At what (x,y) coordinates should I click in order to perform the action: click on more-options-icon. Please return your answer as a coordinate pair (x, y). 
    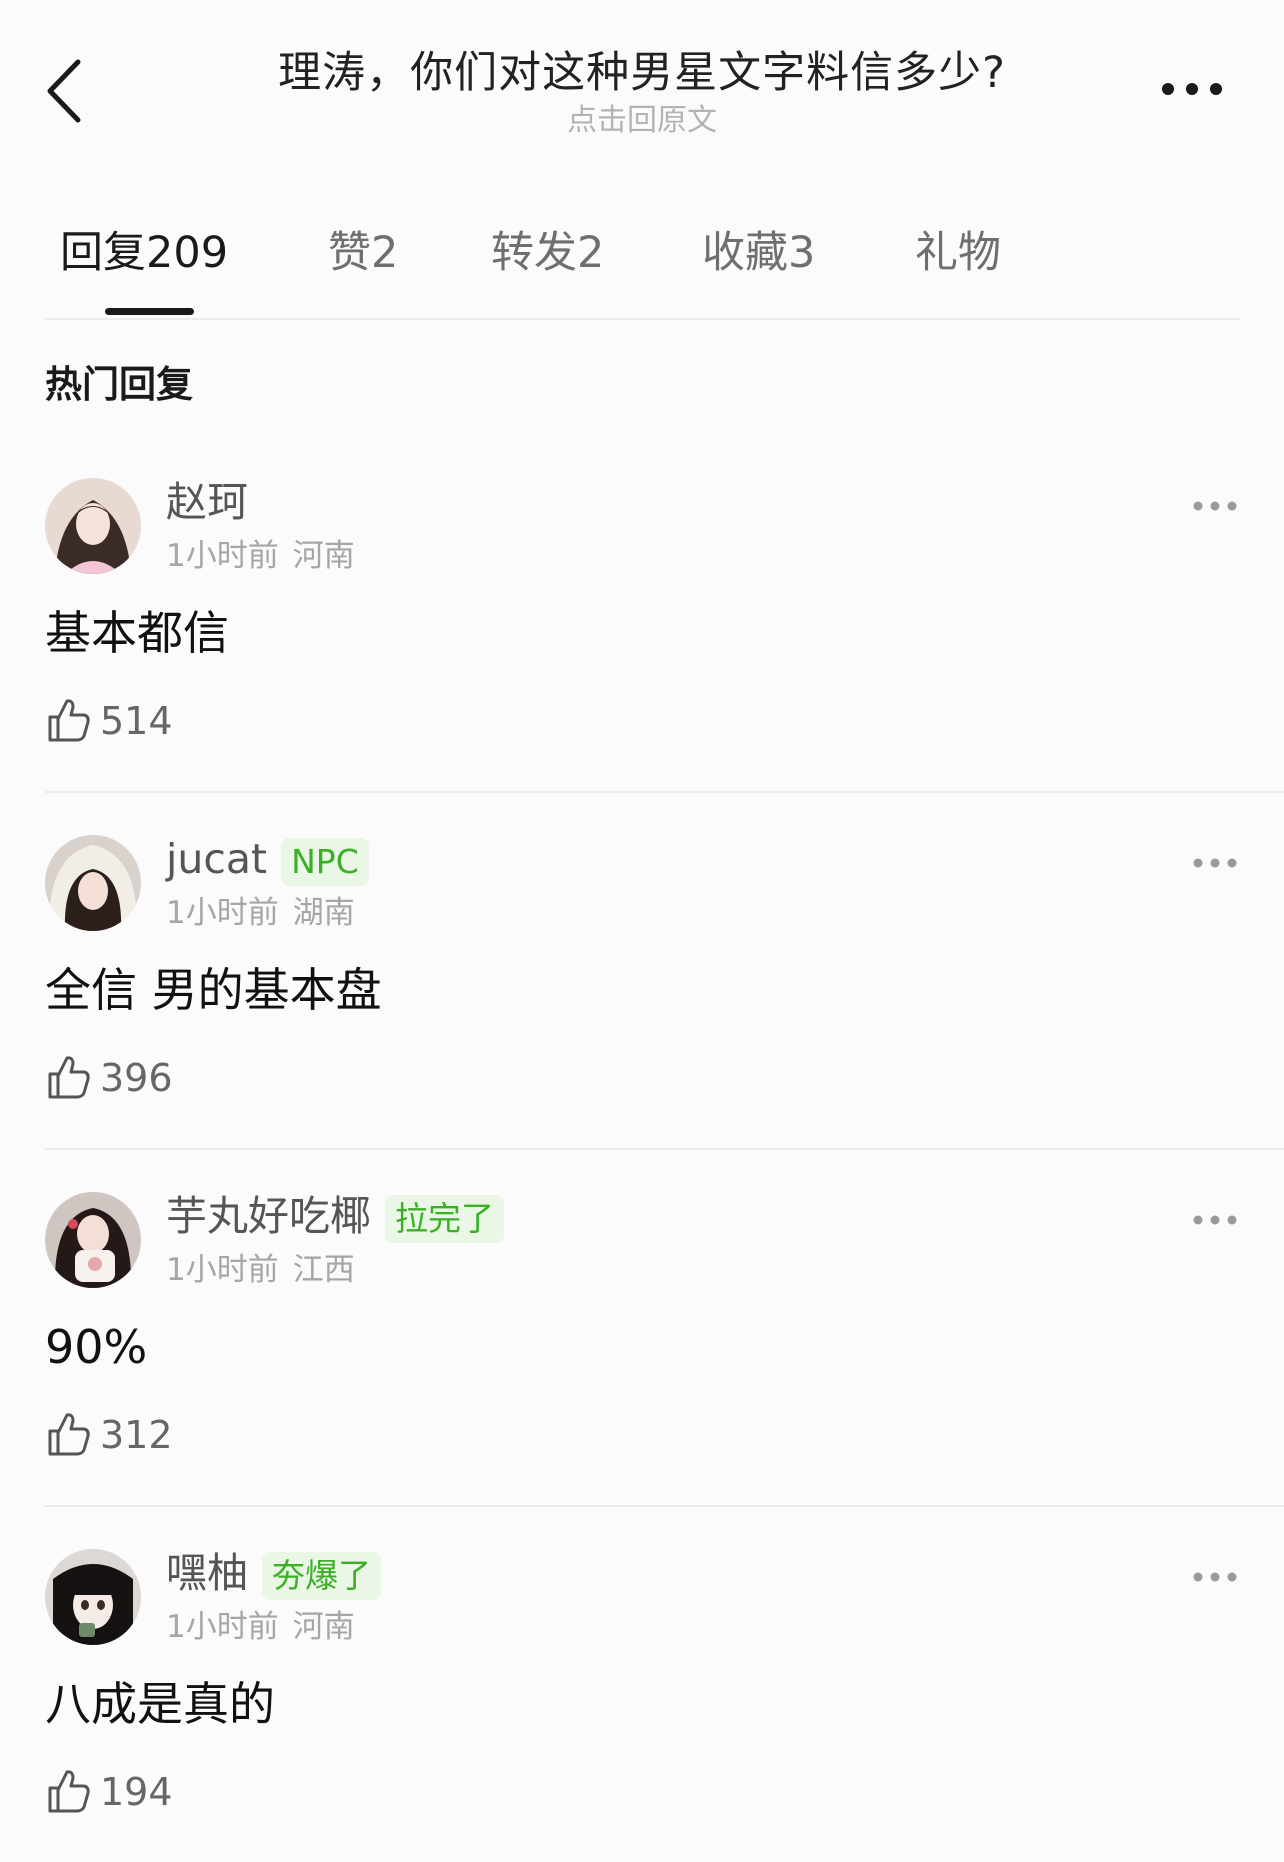
    Looking at the image, I should click on (1192, 89).